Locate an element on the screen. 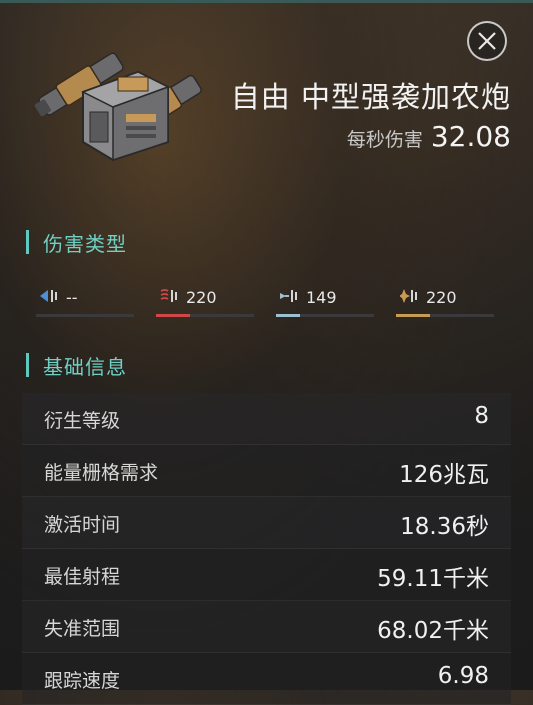 This screenshot has width=533, height=705. top-accent-strip is located at coordinates (266, 1).